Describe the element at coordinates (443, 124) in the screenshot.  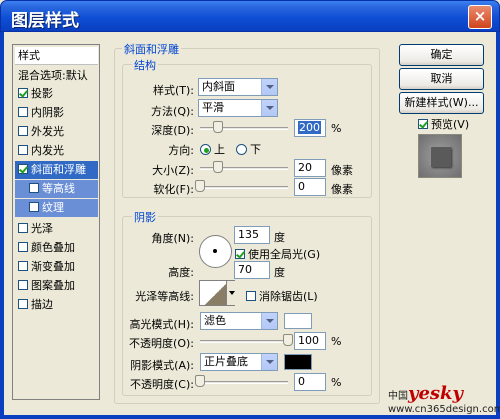
I see `preview-option: 预览(V)` at that location.